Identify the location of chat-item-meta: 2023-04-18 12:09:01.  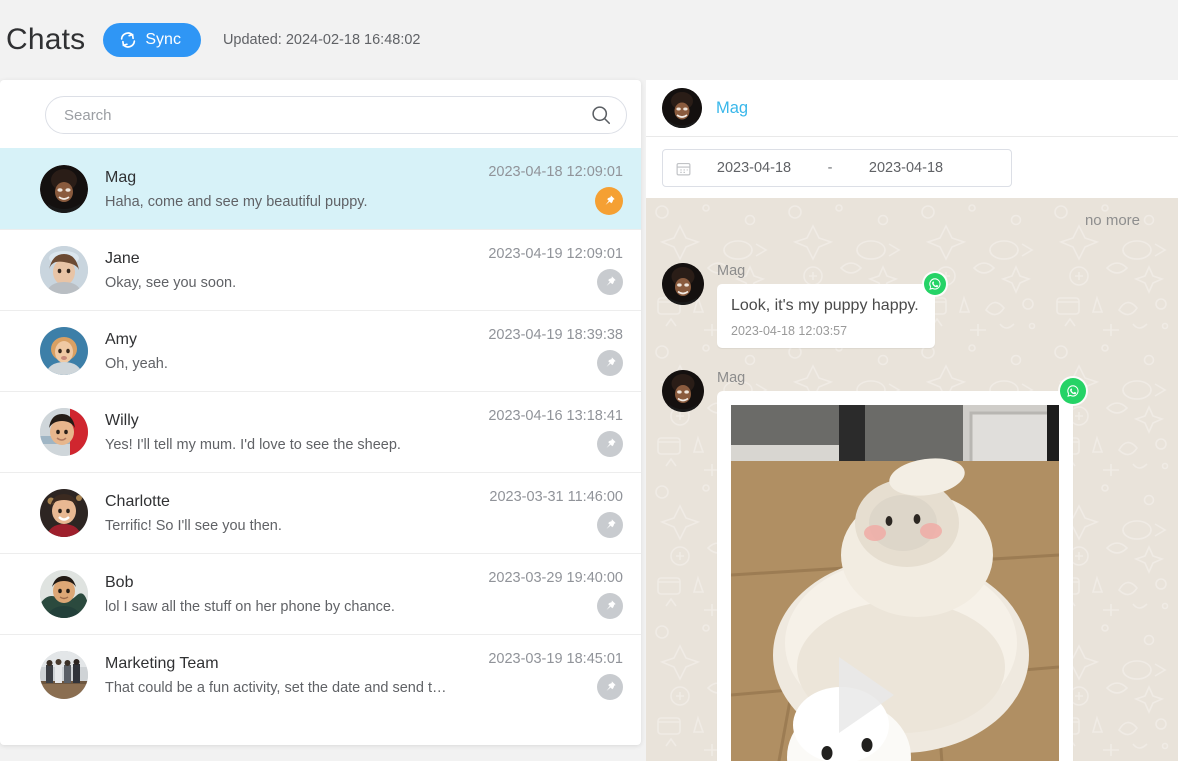
(535, 189).